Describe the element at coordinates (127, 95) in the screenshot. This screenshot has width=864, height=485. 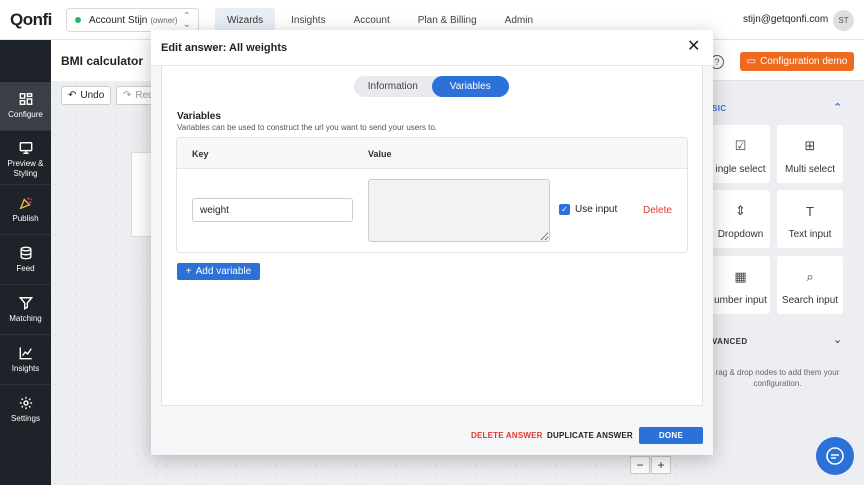
I see `redo-icon: ↷` at that location.